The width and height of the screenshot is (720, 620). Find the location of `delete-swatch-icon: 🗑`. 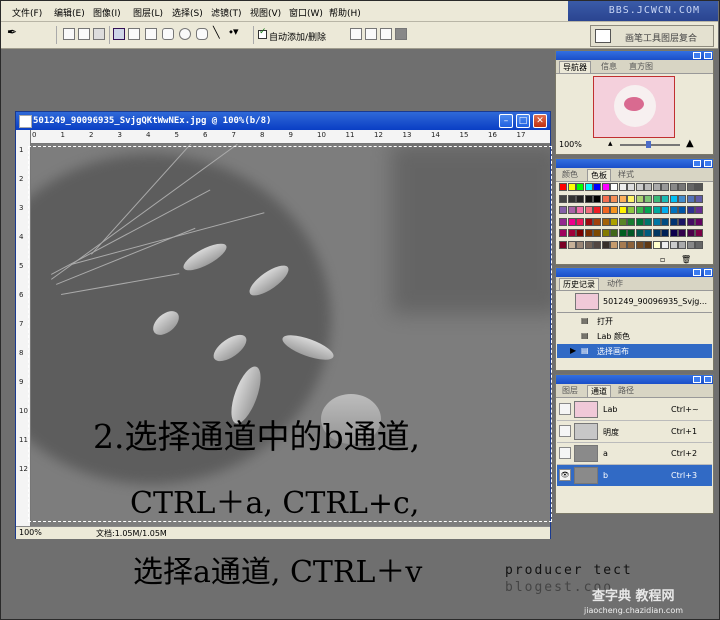

delete-swatch-icon: 🗑 is located at coordinates (686, 259).